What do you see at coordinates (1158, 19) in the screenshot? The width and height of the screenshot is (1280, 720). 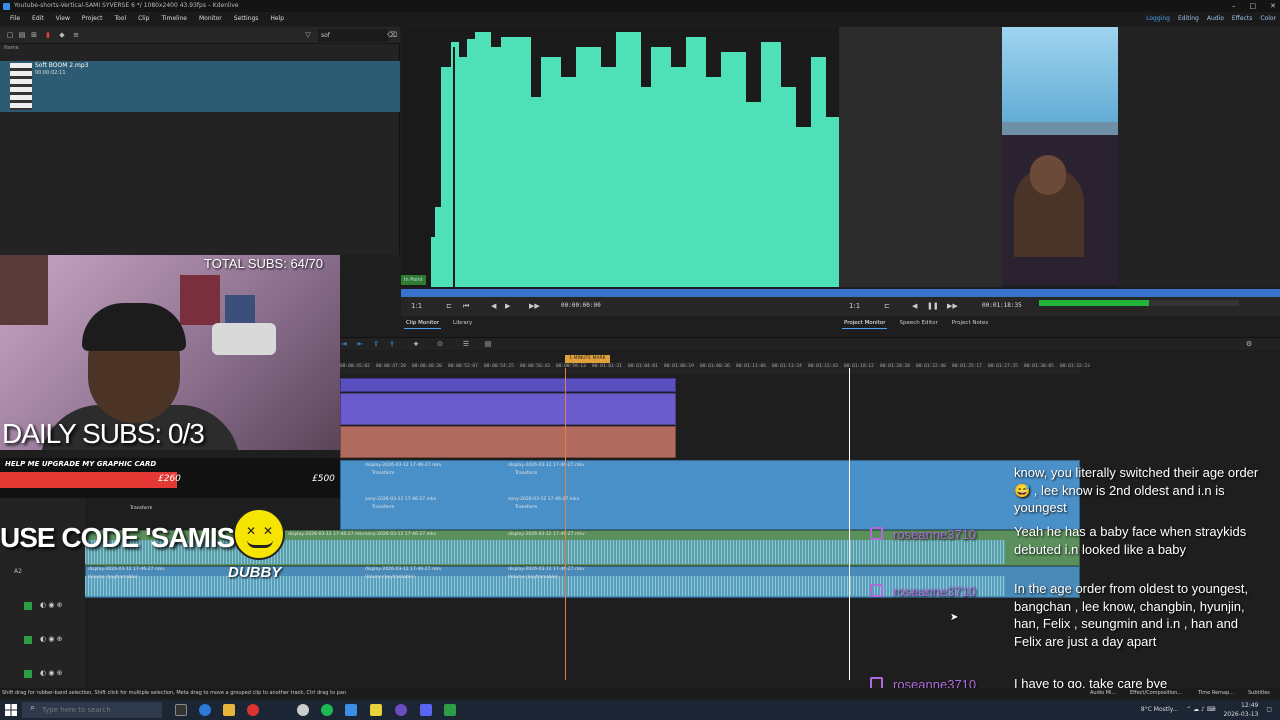 I see `layout-logging: Logging` at bounding box center [1158, 19].